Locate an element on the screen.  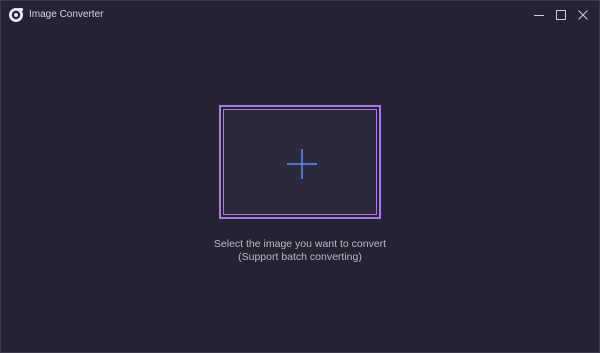
minimize-button is located at coordinates (539, 15).